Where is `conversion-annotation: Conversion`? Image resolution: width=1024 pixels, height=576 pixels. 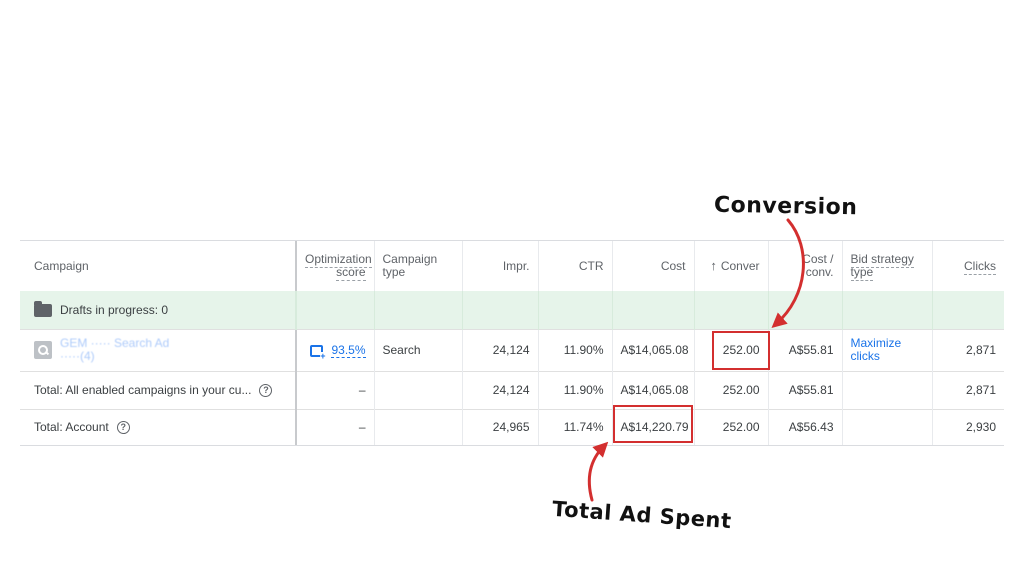
conversion-annotation: Conversion is located at coordinates (785, 206).